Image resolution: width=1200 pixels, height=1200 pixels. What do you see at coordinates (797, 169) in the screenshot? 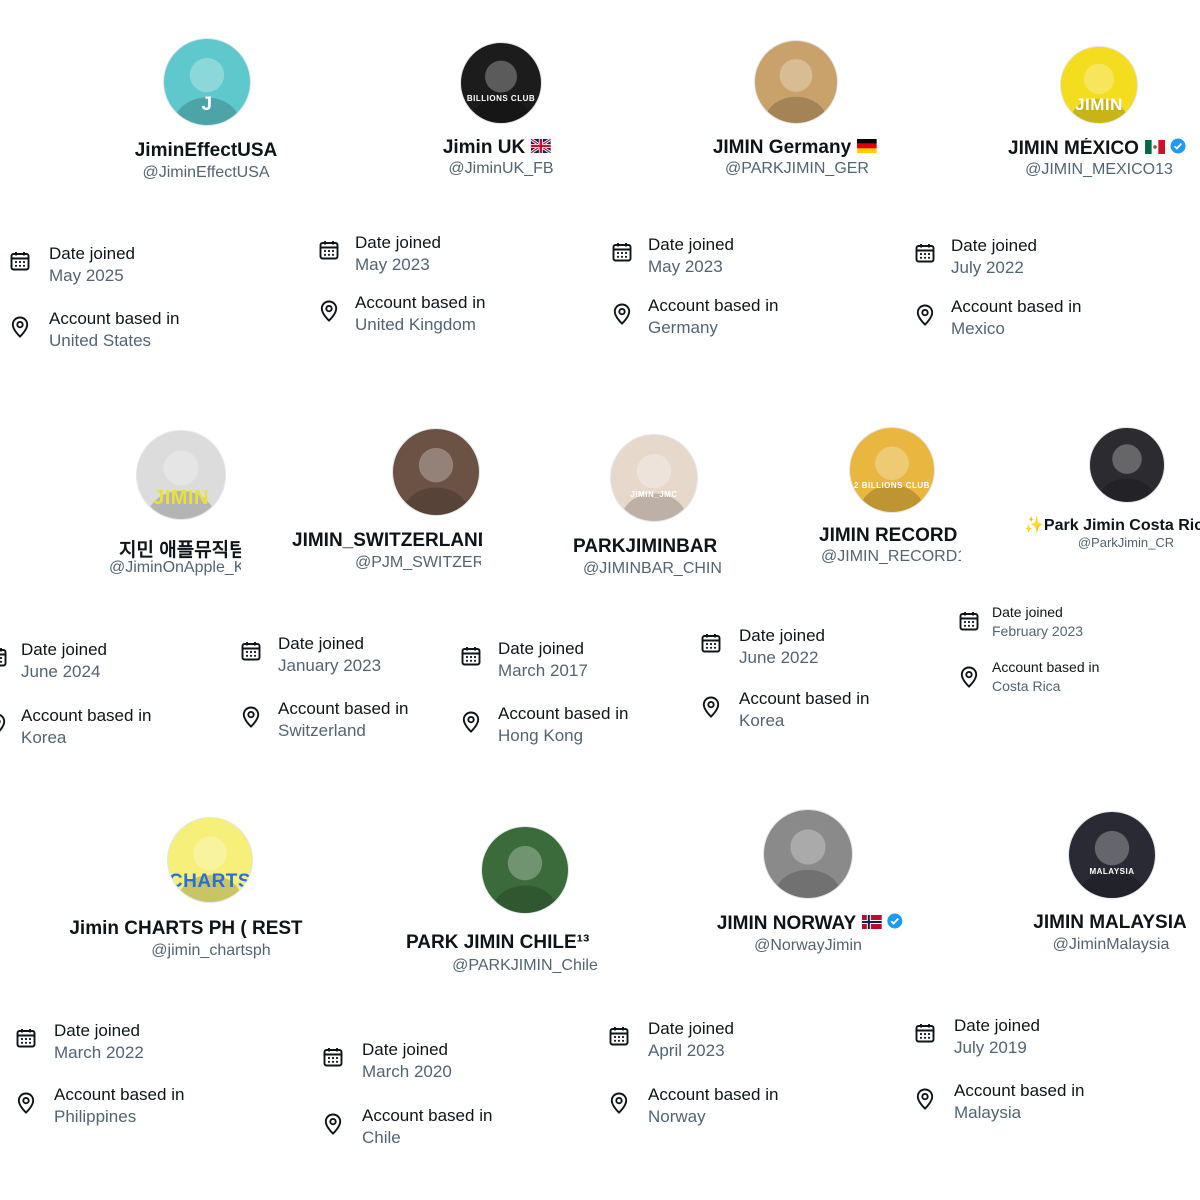
I see `handle: @PARKJIMIN_GER` at bounding box center [797, 169].